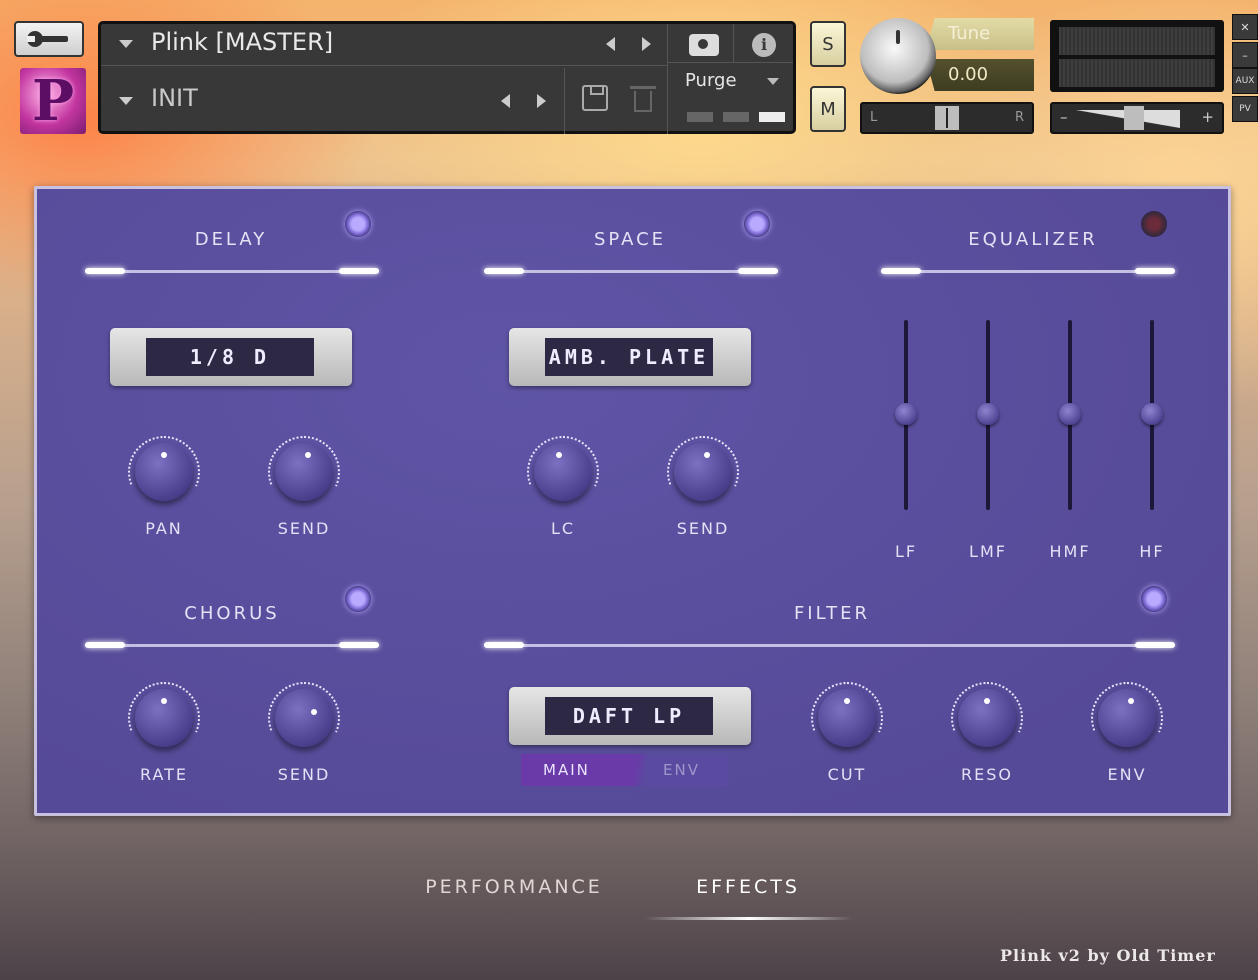 The height and width of the screenshot is (980, 1258). What do you see at coordinates (703, 528) in the screenshot?
I see `space-send-label: SEND` at bounding box center [703, 528].